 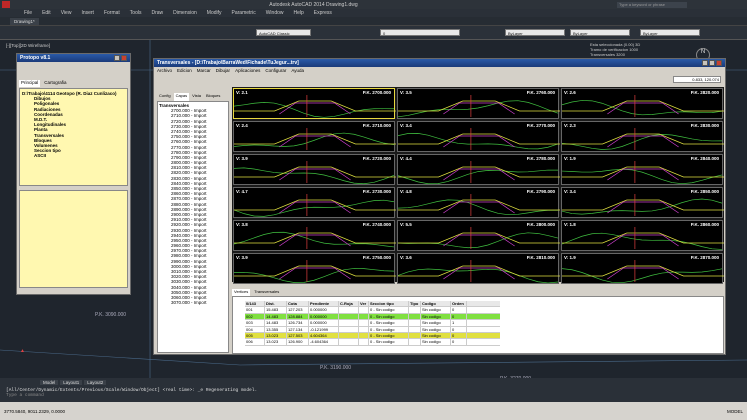 I want to click on section-panel: V: 2.3 P.K. 2830.000, so click(x=642, y=136).